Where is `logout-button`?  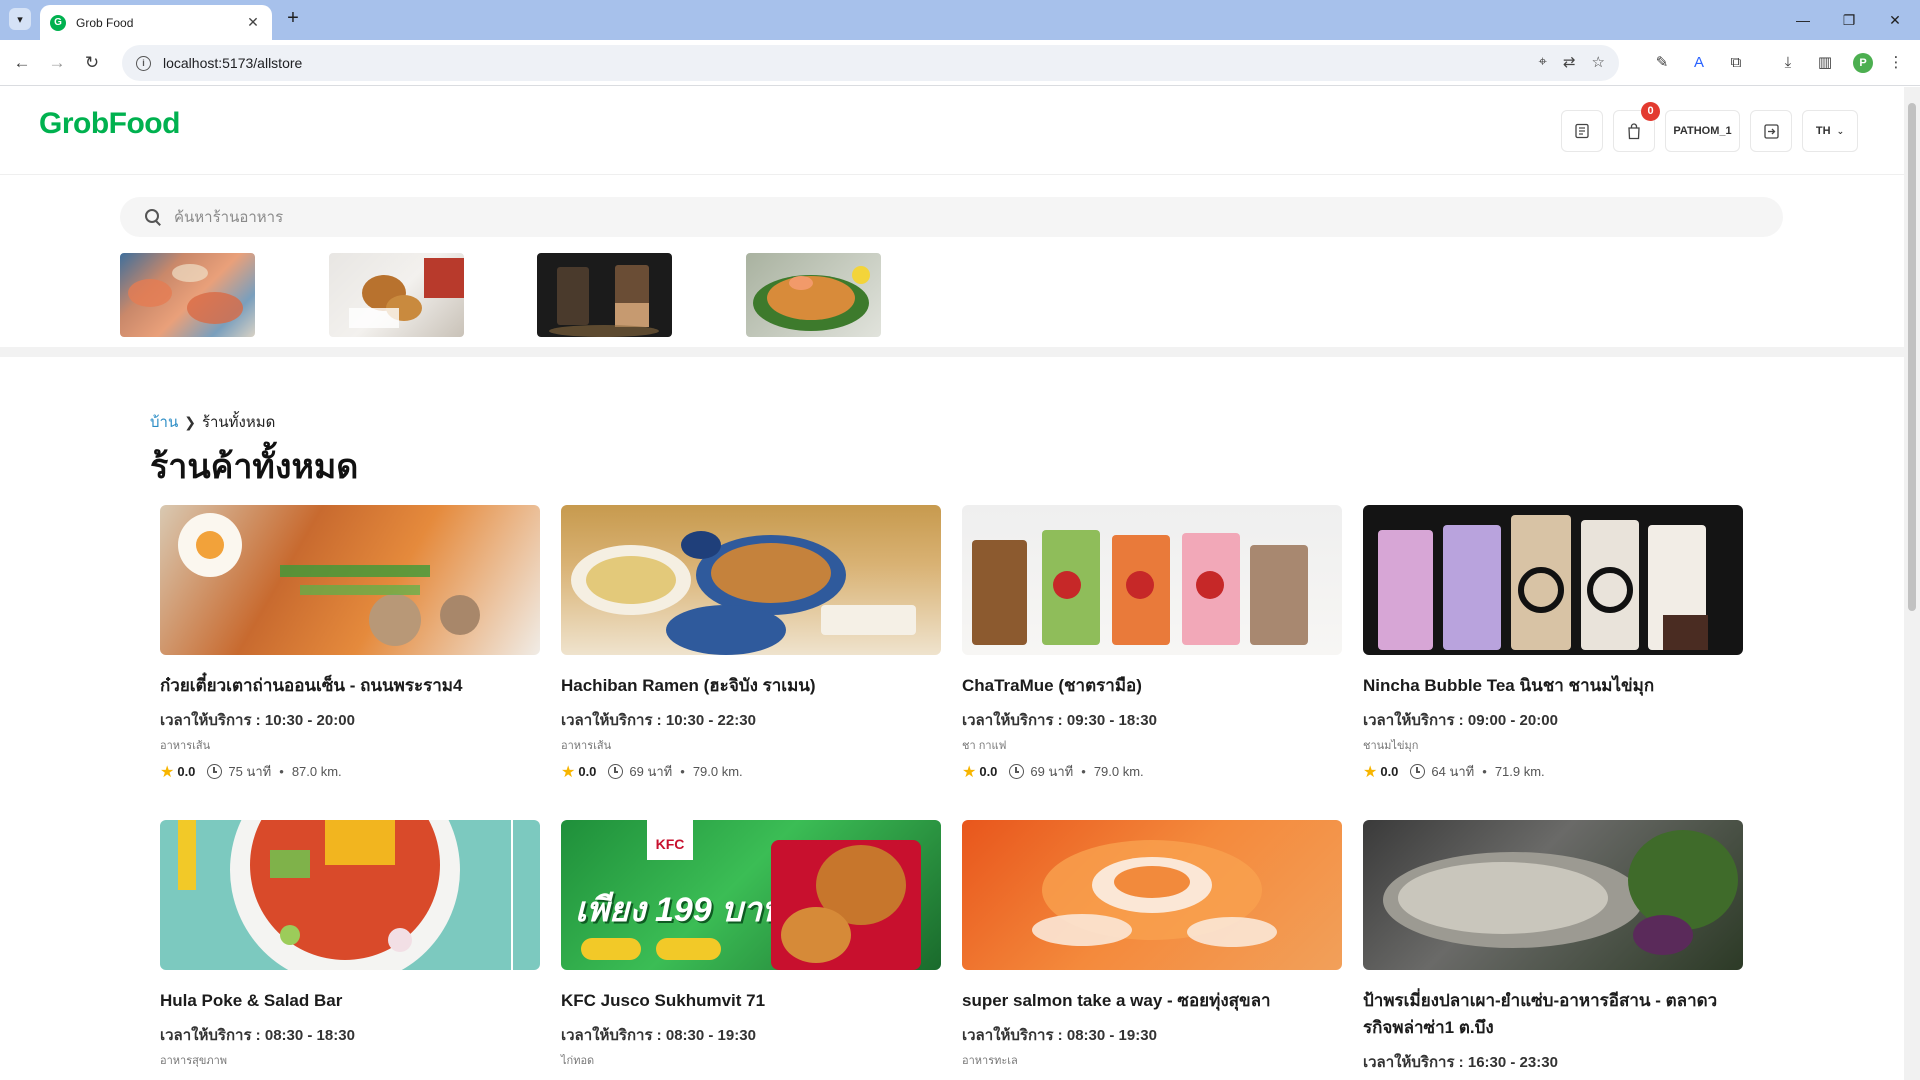
logout-button is located at coordinates (1771, 131).